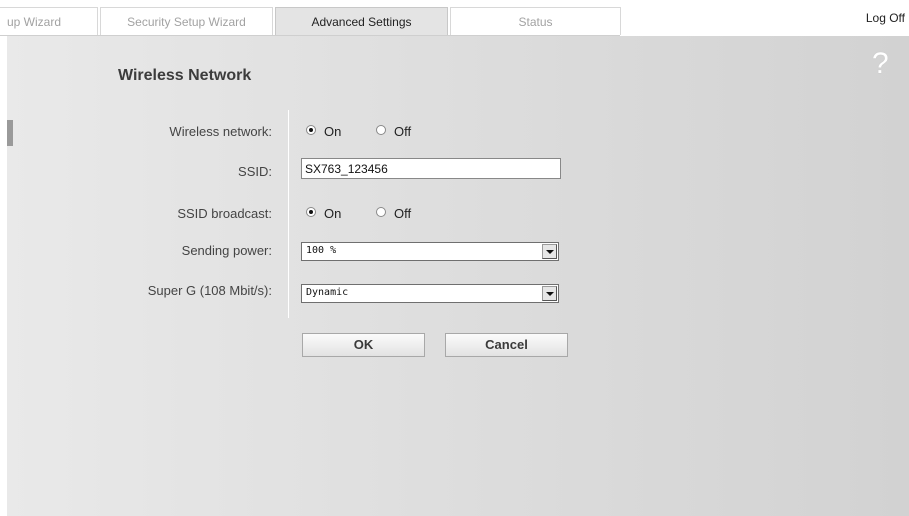 Image resolution: width=909 pixels, height=516 pixels. What do you see at coordinates (321, 250) in the screenshot?
I see `sending-power-value: 100 %` at bounding box center [321, 250].